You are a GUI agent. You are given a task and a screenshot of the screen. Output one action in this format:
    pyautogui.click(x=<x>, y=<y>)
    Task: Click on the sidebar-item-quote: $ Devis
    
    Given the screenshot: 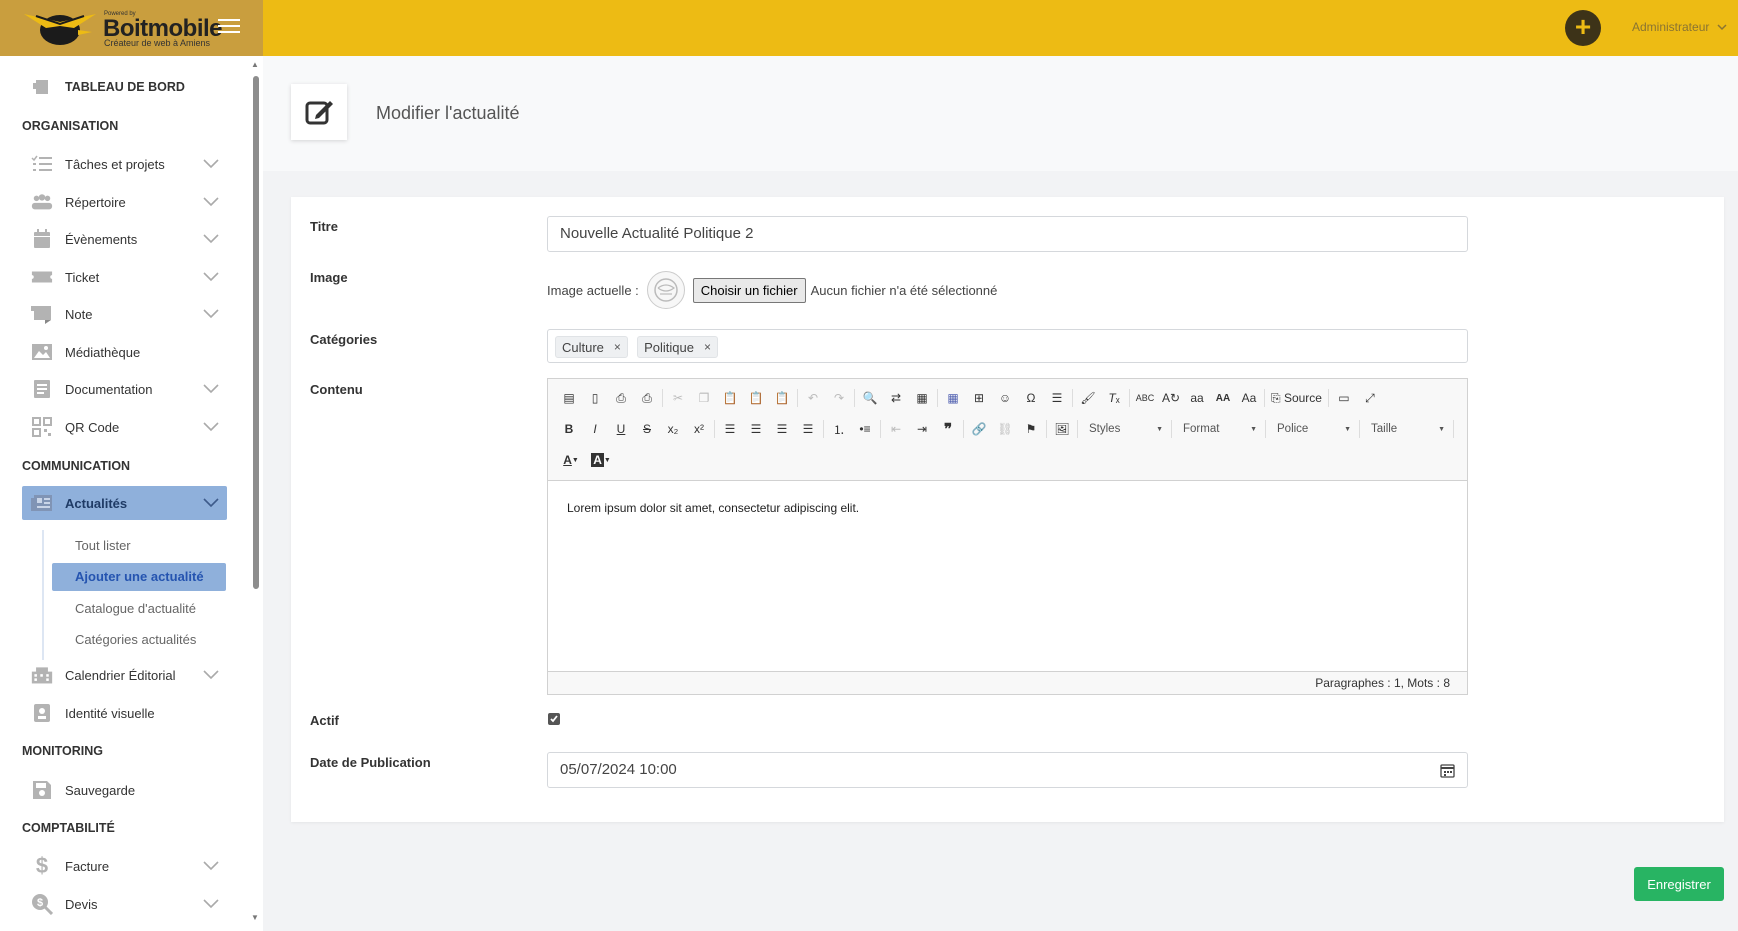 What is the action you would take?
    pyautogui.click(x=124, y=904)
    